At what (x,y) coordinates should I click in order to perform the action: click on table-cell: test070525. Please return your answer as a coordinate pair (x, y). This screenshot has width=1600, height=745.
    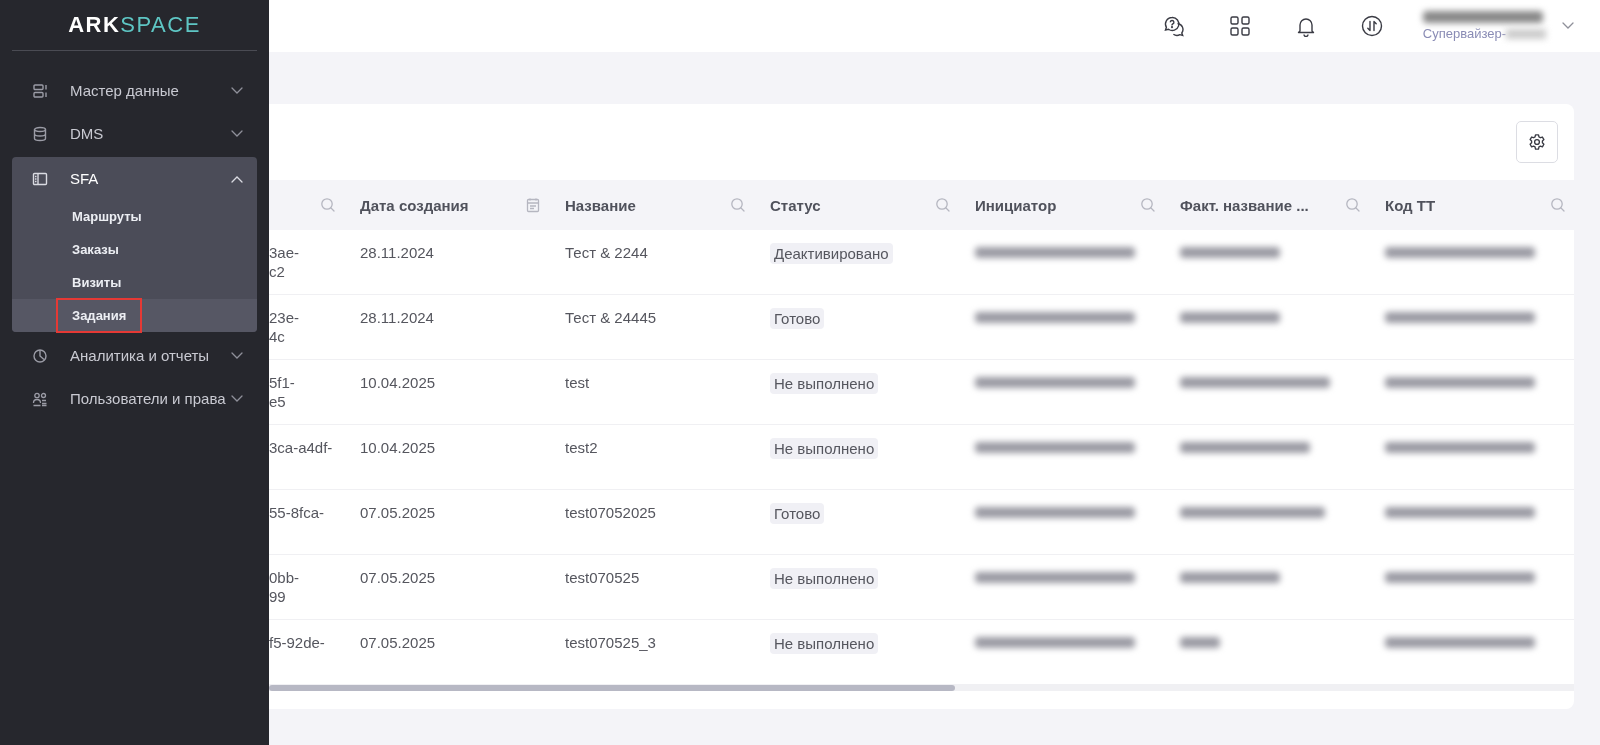
    Looking at the image, I should click on (602, 577).